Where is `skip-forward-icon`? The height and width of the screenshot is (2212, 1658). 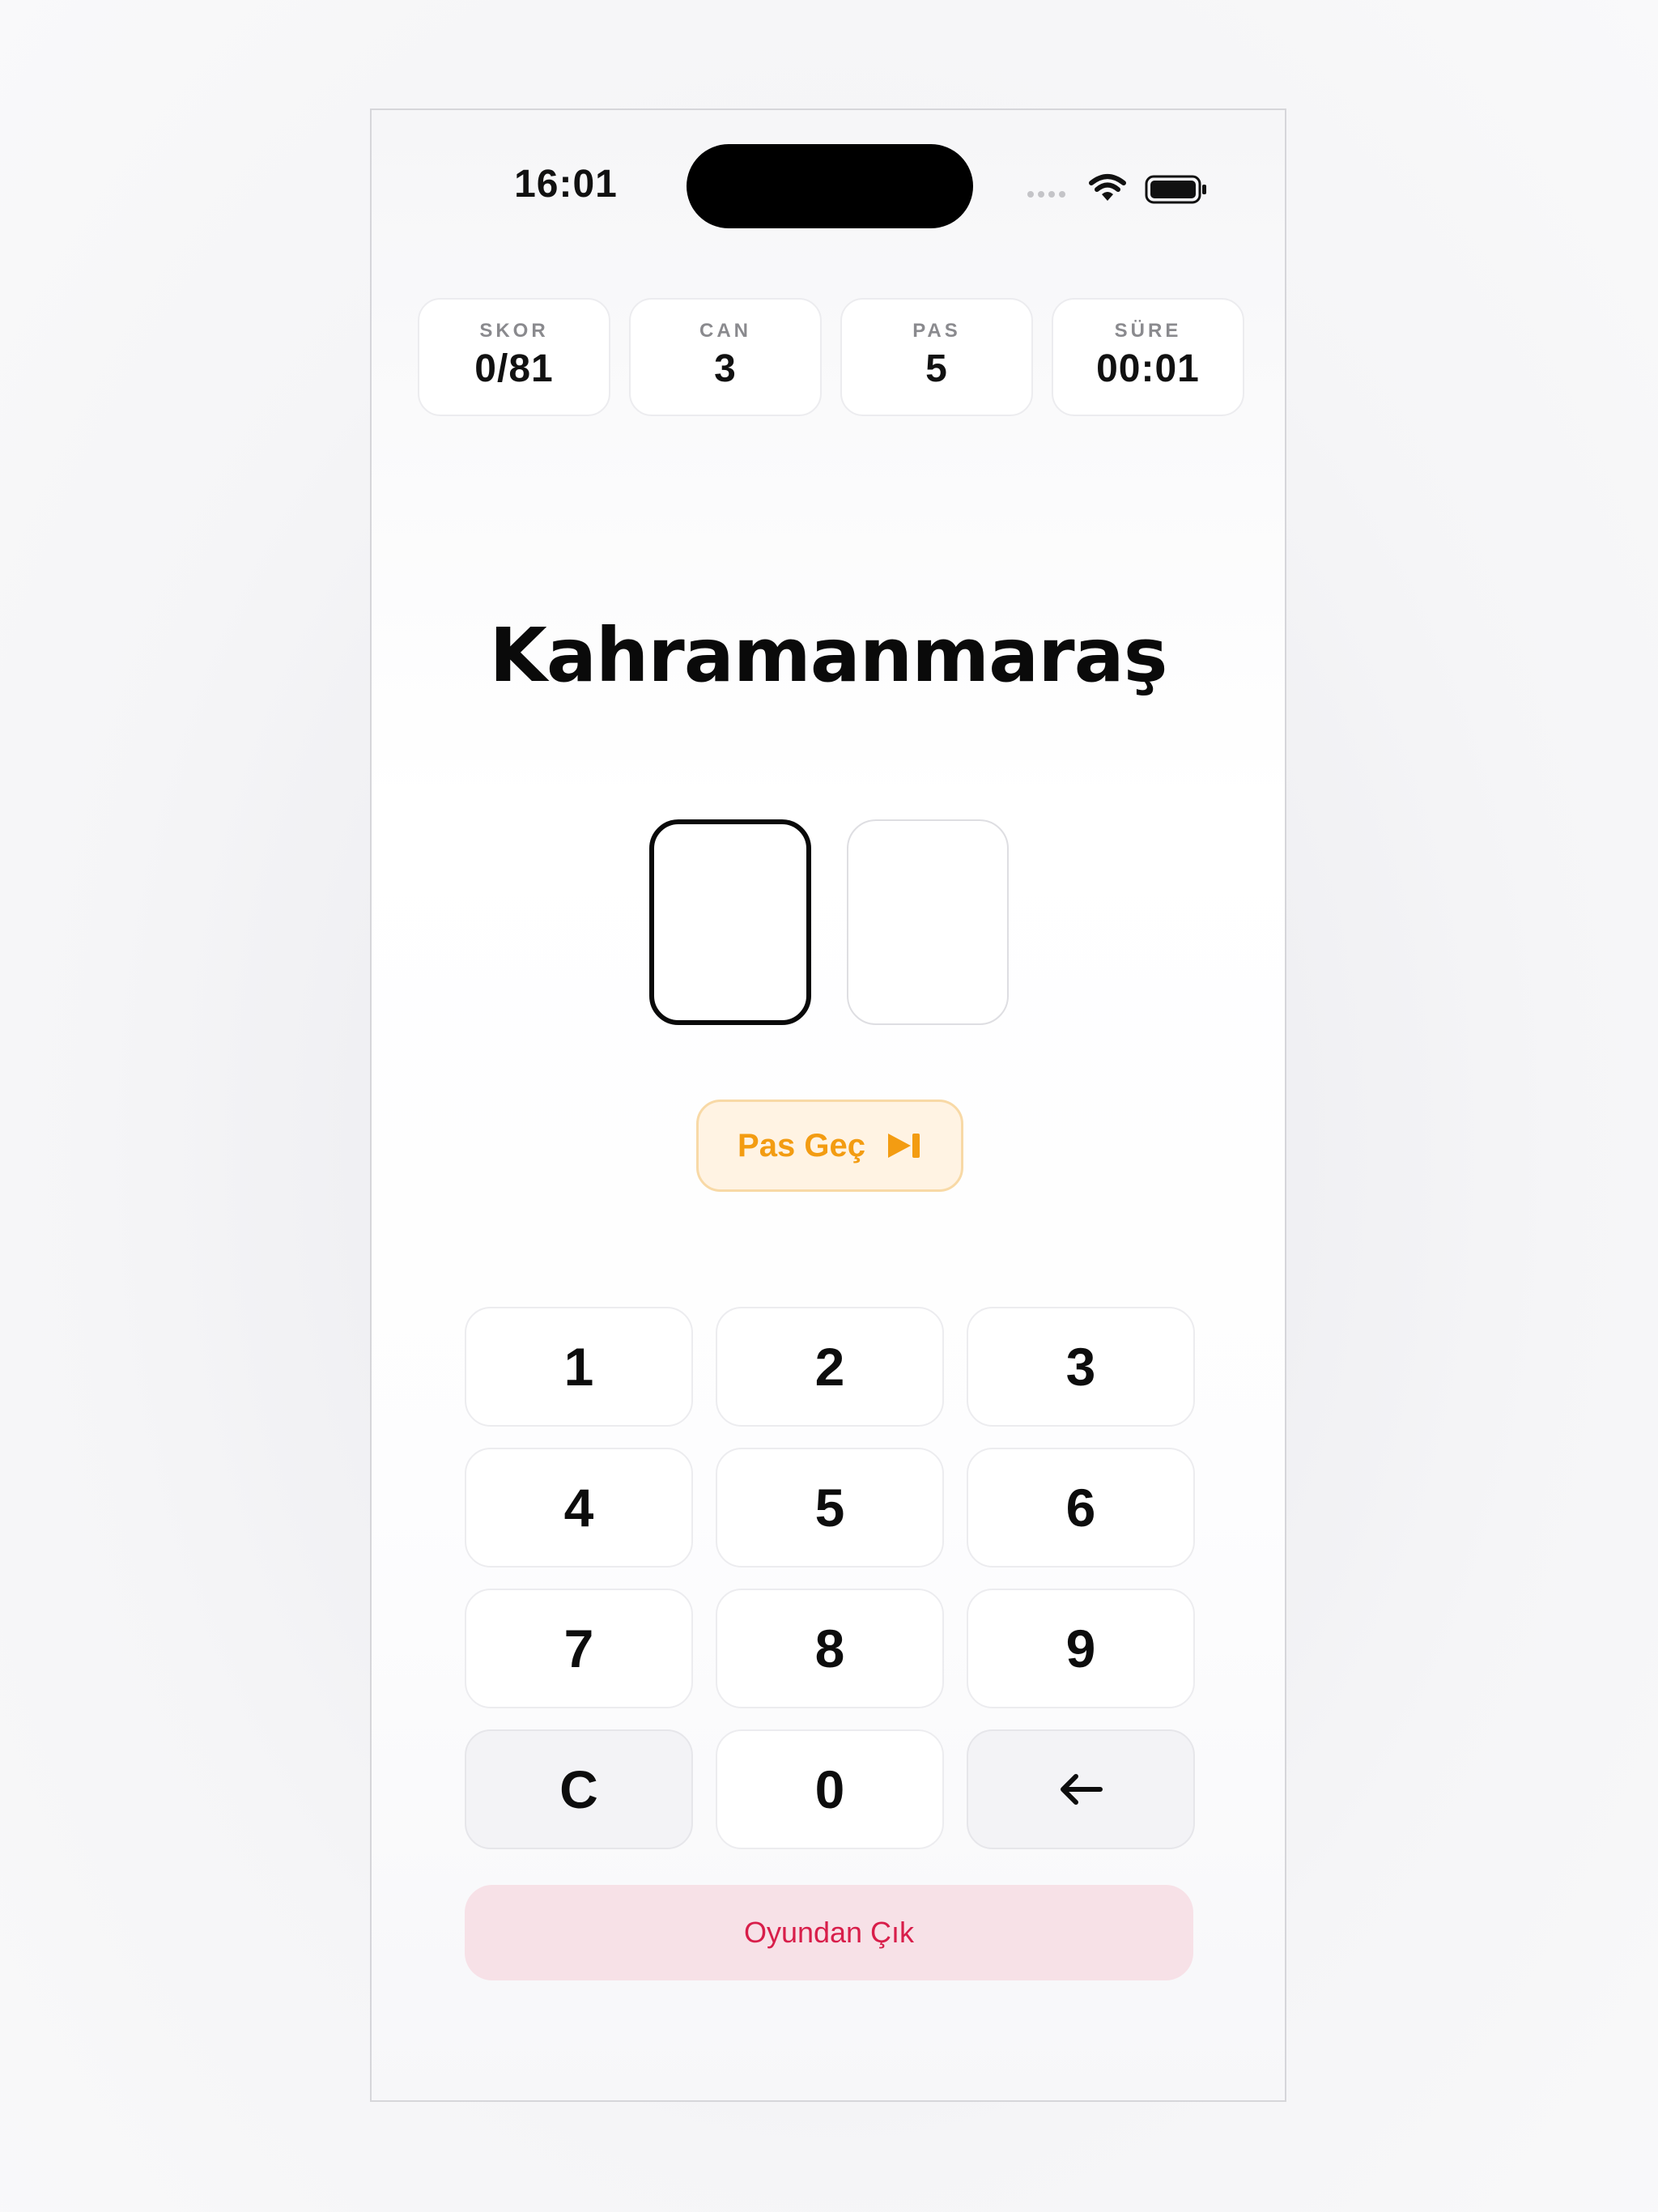
skip-forward-icon is located at coordinates (903, 1146).